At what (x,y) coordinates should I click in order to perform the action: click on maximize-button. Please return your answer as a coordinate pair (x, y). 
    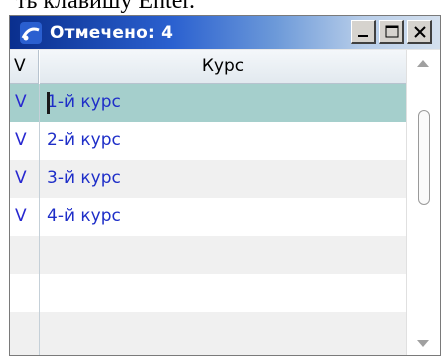
    Looking at the image, I should click on (391, 32).